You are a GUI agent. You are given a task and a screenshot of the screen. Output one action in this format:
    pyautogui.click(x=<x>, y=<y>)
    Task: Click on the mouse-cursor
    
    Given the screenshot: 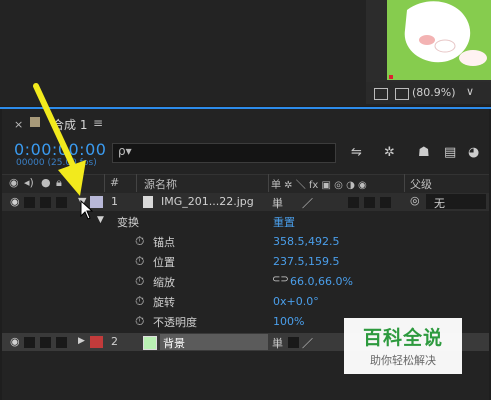 What is the action you would take?
    pyautogui.click(x=87, y=210)
    